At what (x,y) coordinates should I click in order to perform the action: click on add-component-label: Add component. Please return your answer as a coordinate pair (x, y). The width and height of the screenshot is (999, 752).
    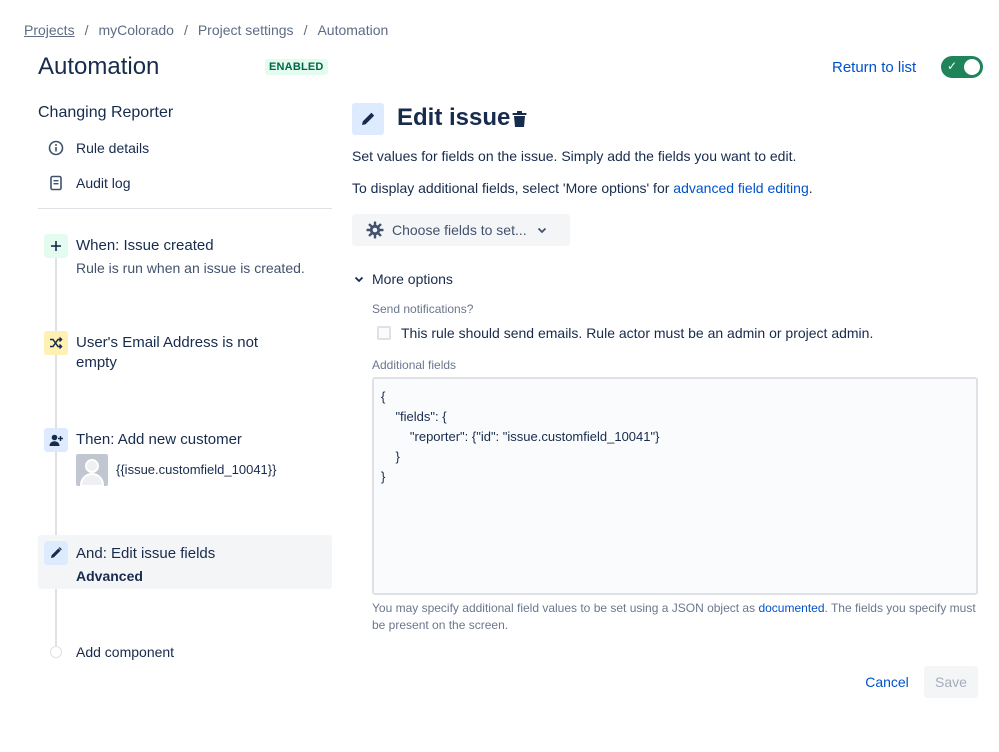
    Looking at the image, I should click on (125, 652).